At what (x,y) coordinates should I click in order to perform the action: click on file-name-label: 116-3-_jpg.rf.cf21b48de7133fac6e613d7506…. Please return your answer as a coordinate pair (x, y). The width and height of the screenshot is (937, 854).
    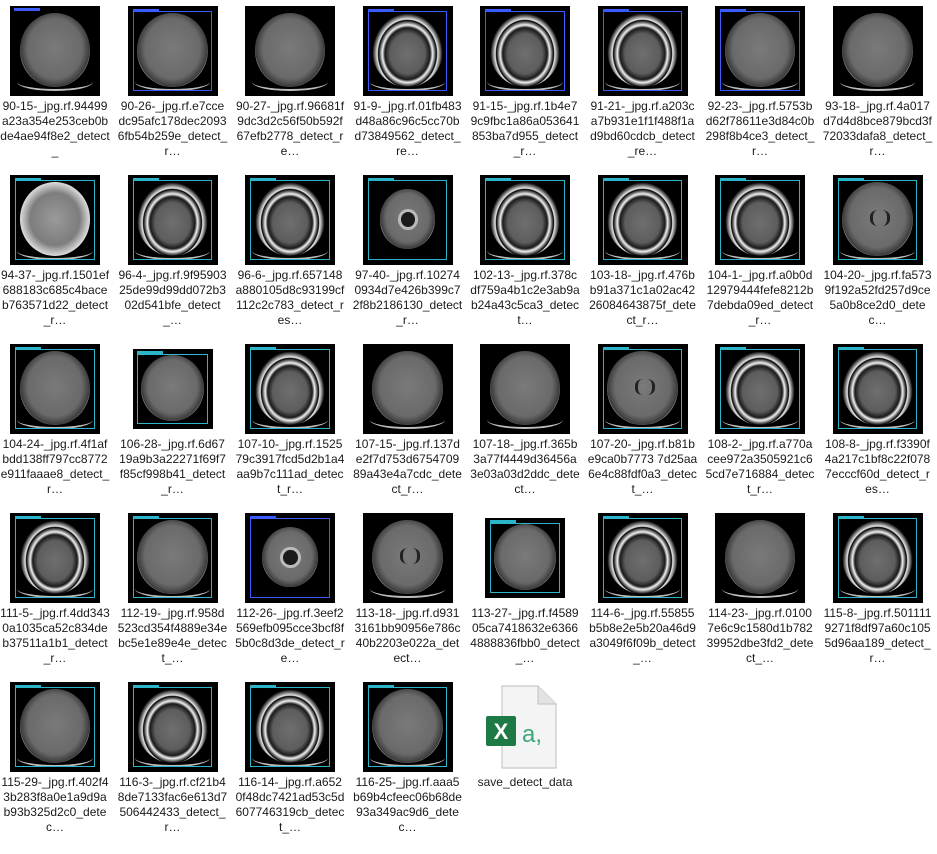
    Looking at the image, I should click on (172, 804).